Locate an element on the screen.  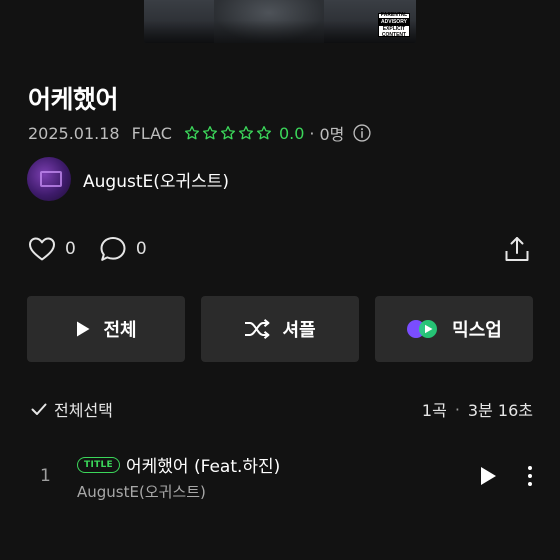
advisory-mid-text: ADVISORY is located at coordinates (394, 22).